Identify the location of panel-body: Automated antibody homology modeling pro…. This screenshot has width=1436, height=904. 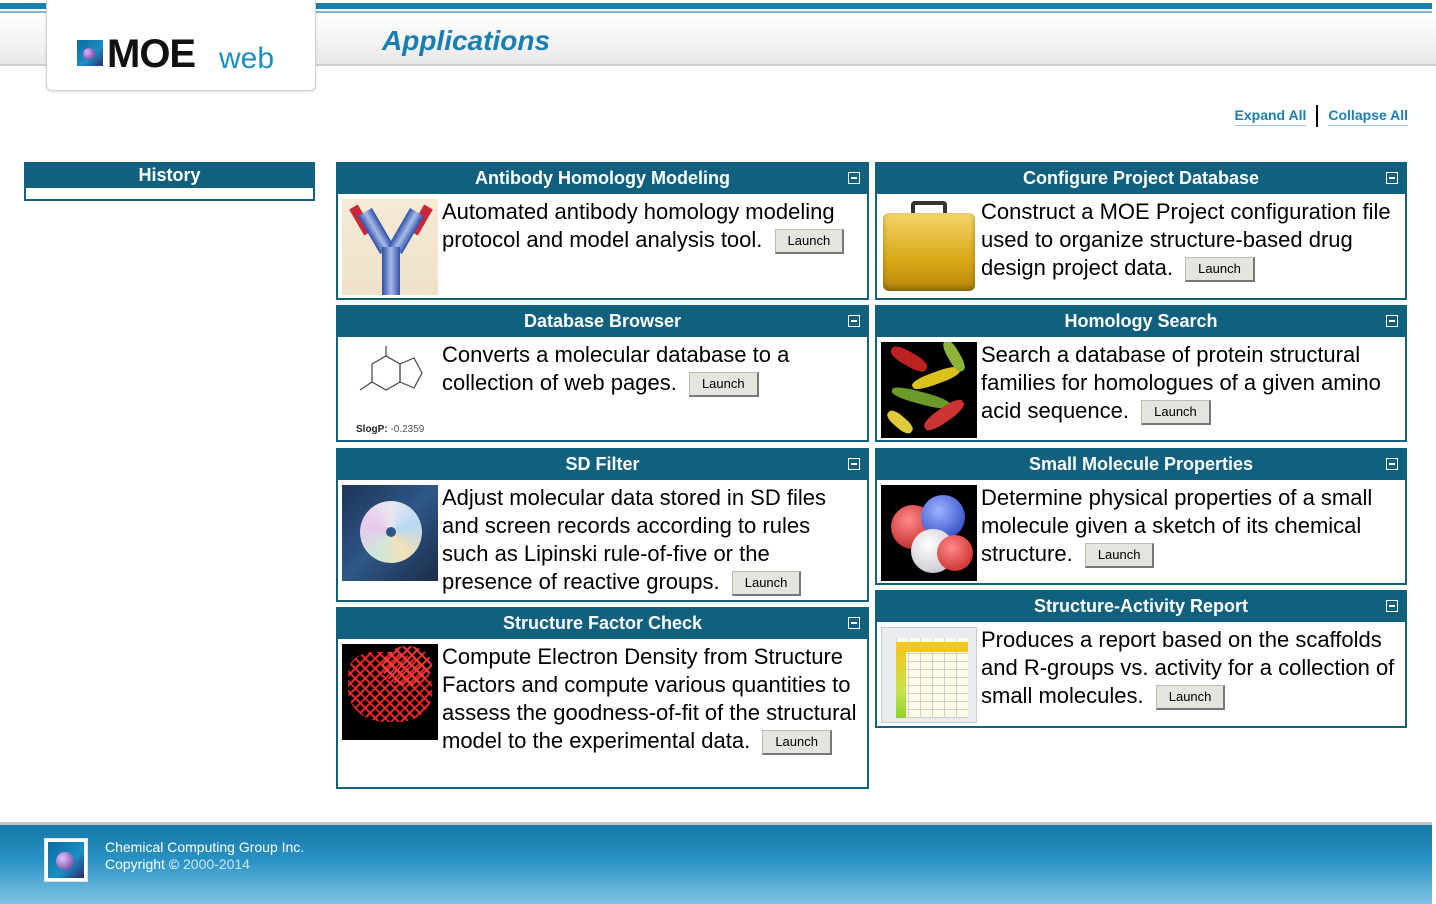
(602, 244).